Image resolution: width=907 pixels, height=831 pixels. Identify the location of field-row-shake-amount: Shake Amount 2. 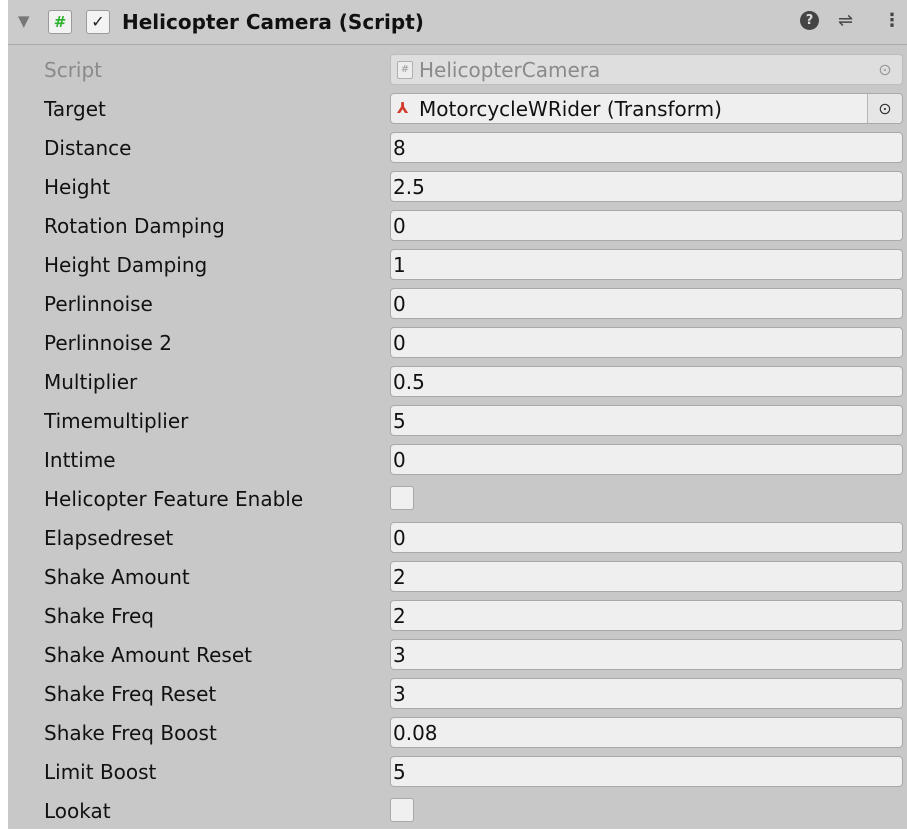
(457, 577).